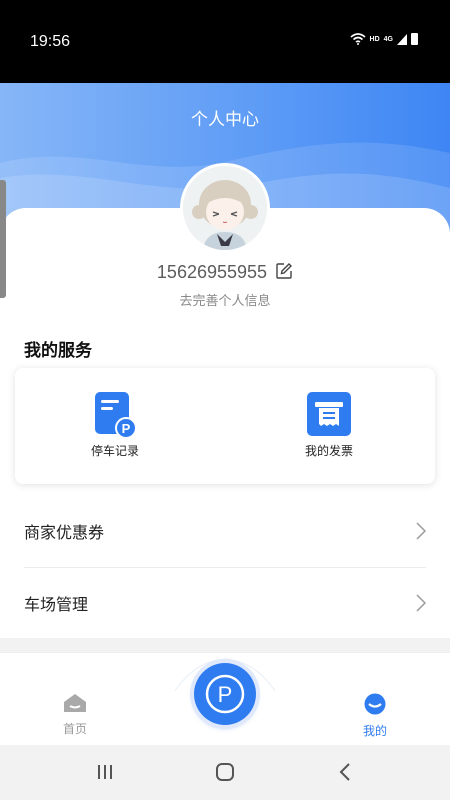 The width and height of the screenshot is (450, 800). What do you see at coordinates (115, 415) in the screenshot?
I see `parking-record-icon: P` at bounding box center [115, 415].